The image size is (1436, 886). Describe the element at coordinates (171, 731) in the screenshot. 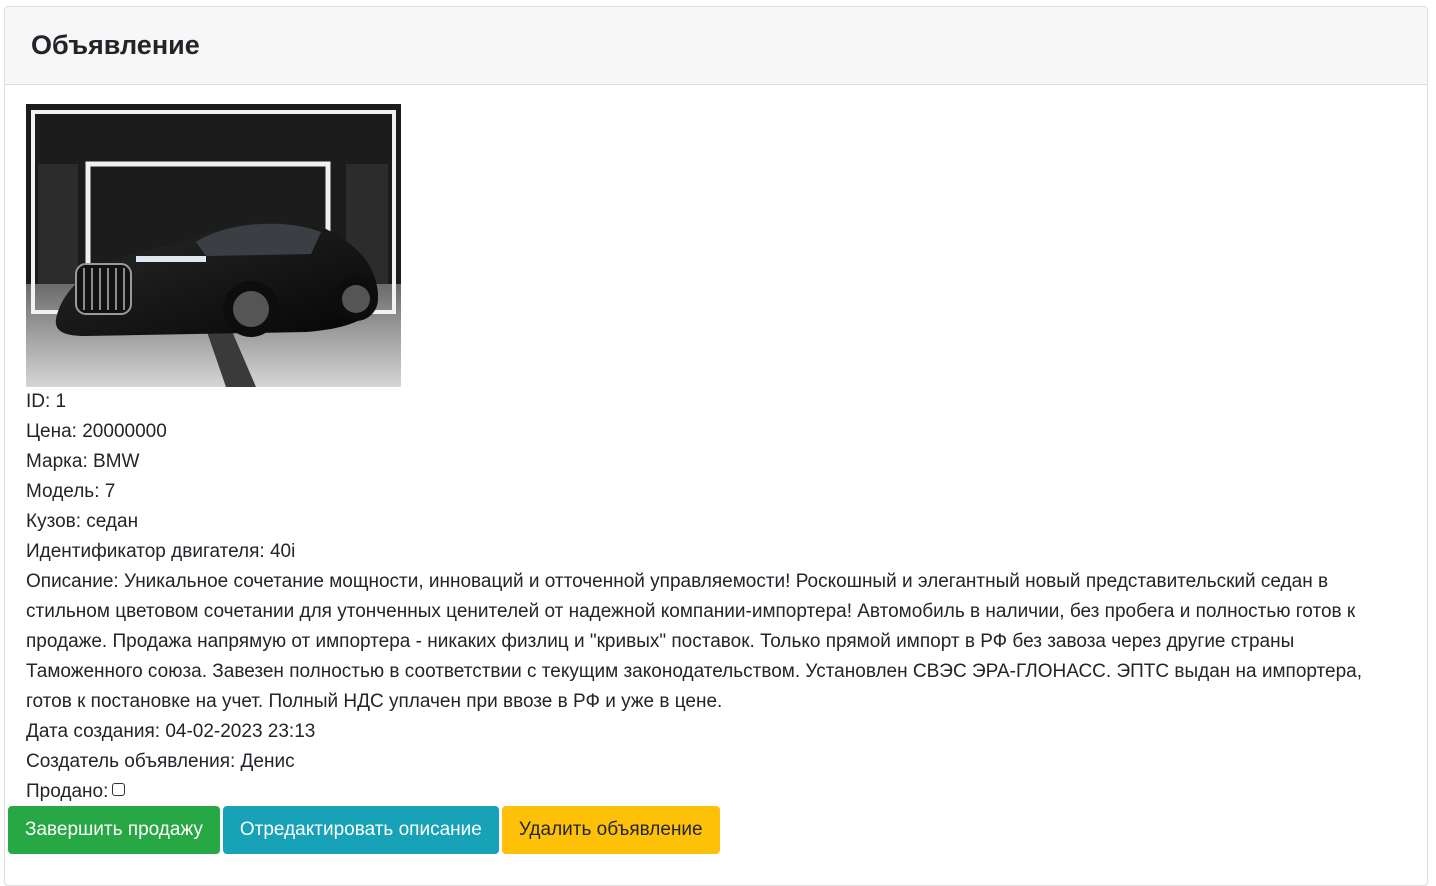

I see `listing-created-date: Дата создания: 04-02-2023 23:13` at that location.